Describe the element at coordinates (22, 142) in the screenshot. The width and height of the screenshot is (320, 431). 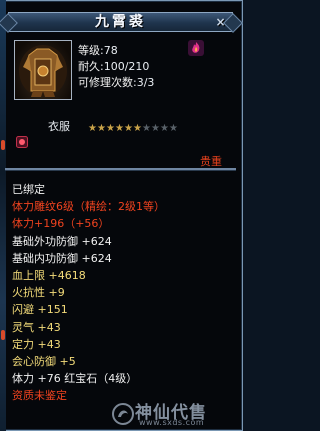
I see `bound-icon` at that location.